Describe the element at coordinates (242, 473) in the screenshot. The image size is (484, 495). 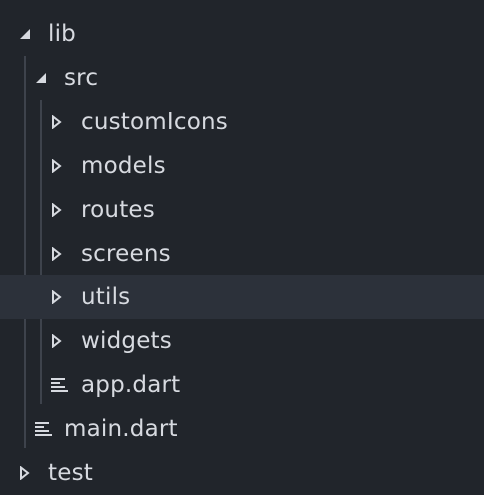
I see `tree-row-test: test` at that location.